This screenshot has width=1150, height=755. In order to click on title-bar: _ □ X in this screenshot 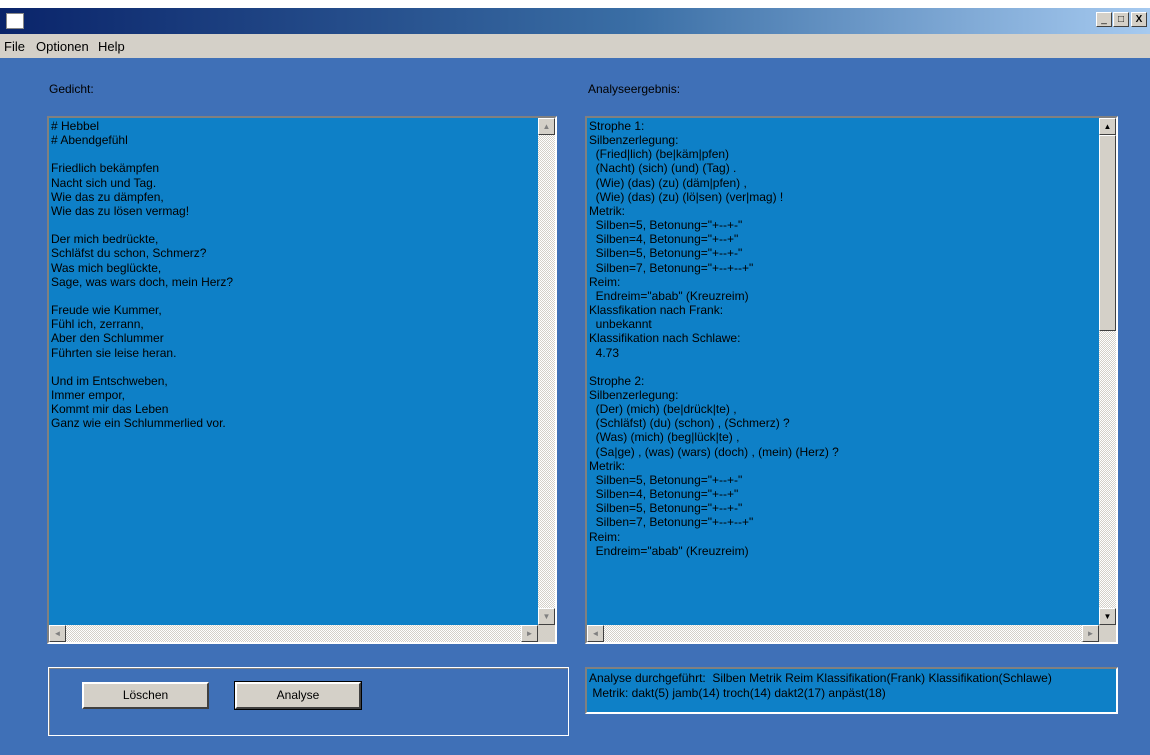, I will do `click(575, 21)`.